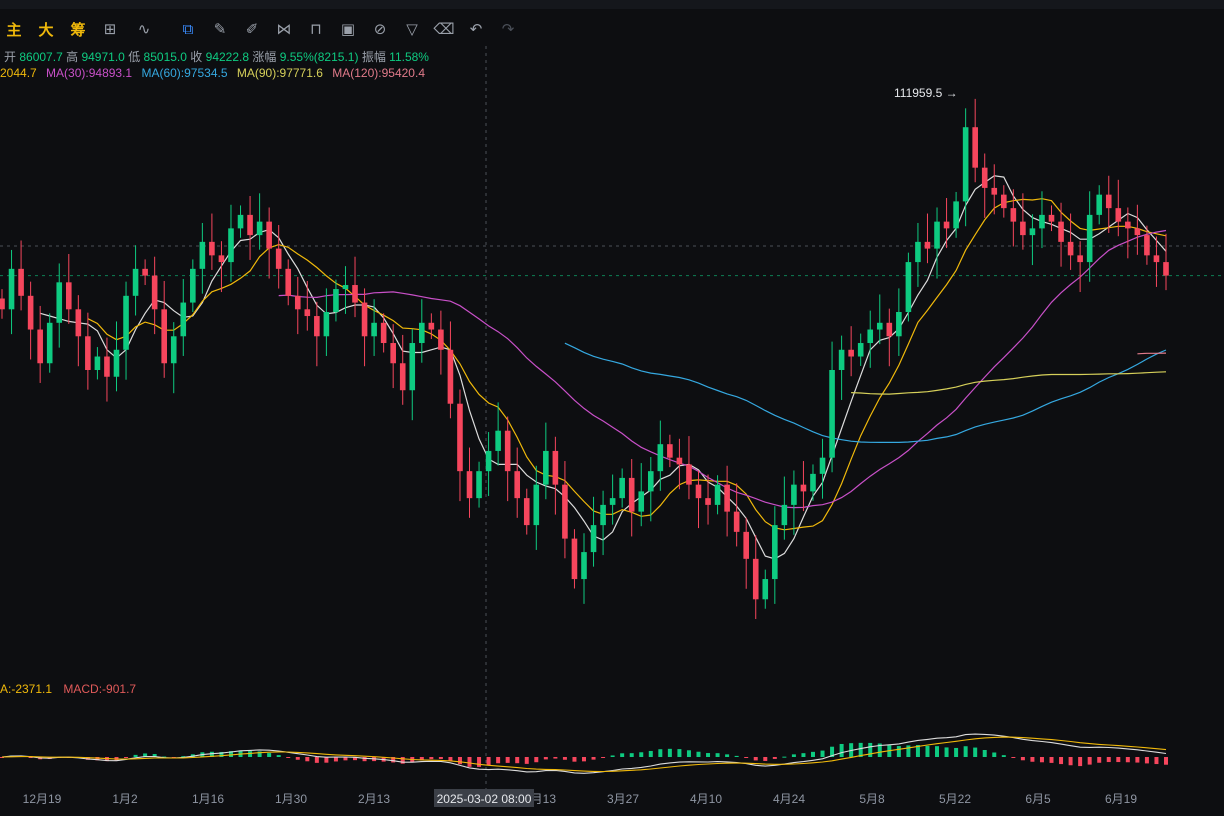  I want to click on x-tick-label: 3月27, so click(623, 799).